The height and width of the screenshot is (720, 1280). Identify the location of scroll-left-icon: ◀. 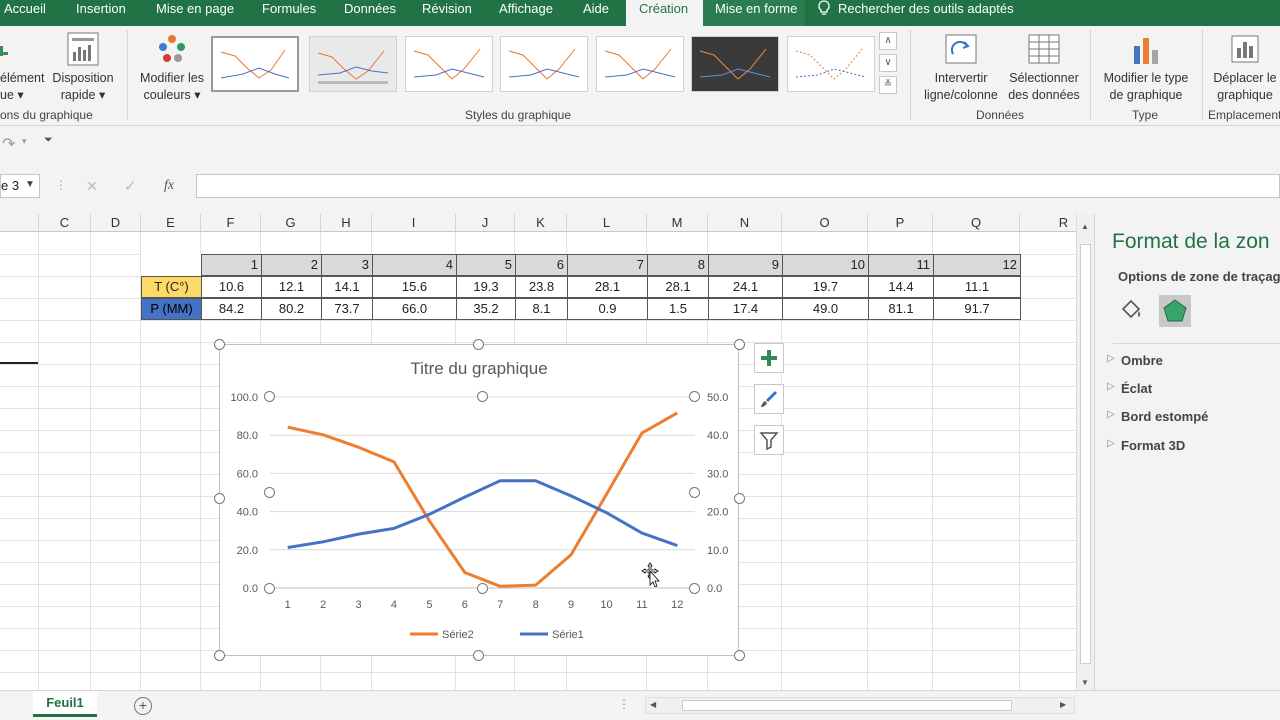
(653, 704).